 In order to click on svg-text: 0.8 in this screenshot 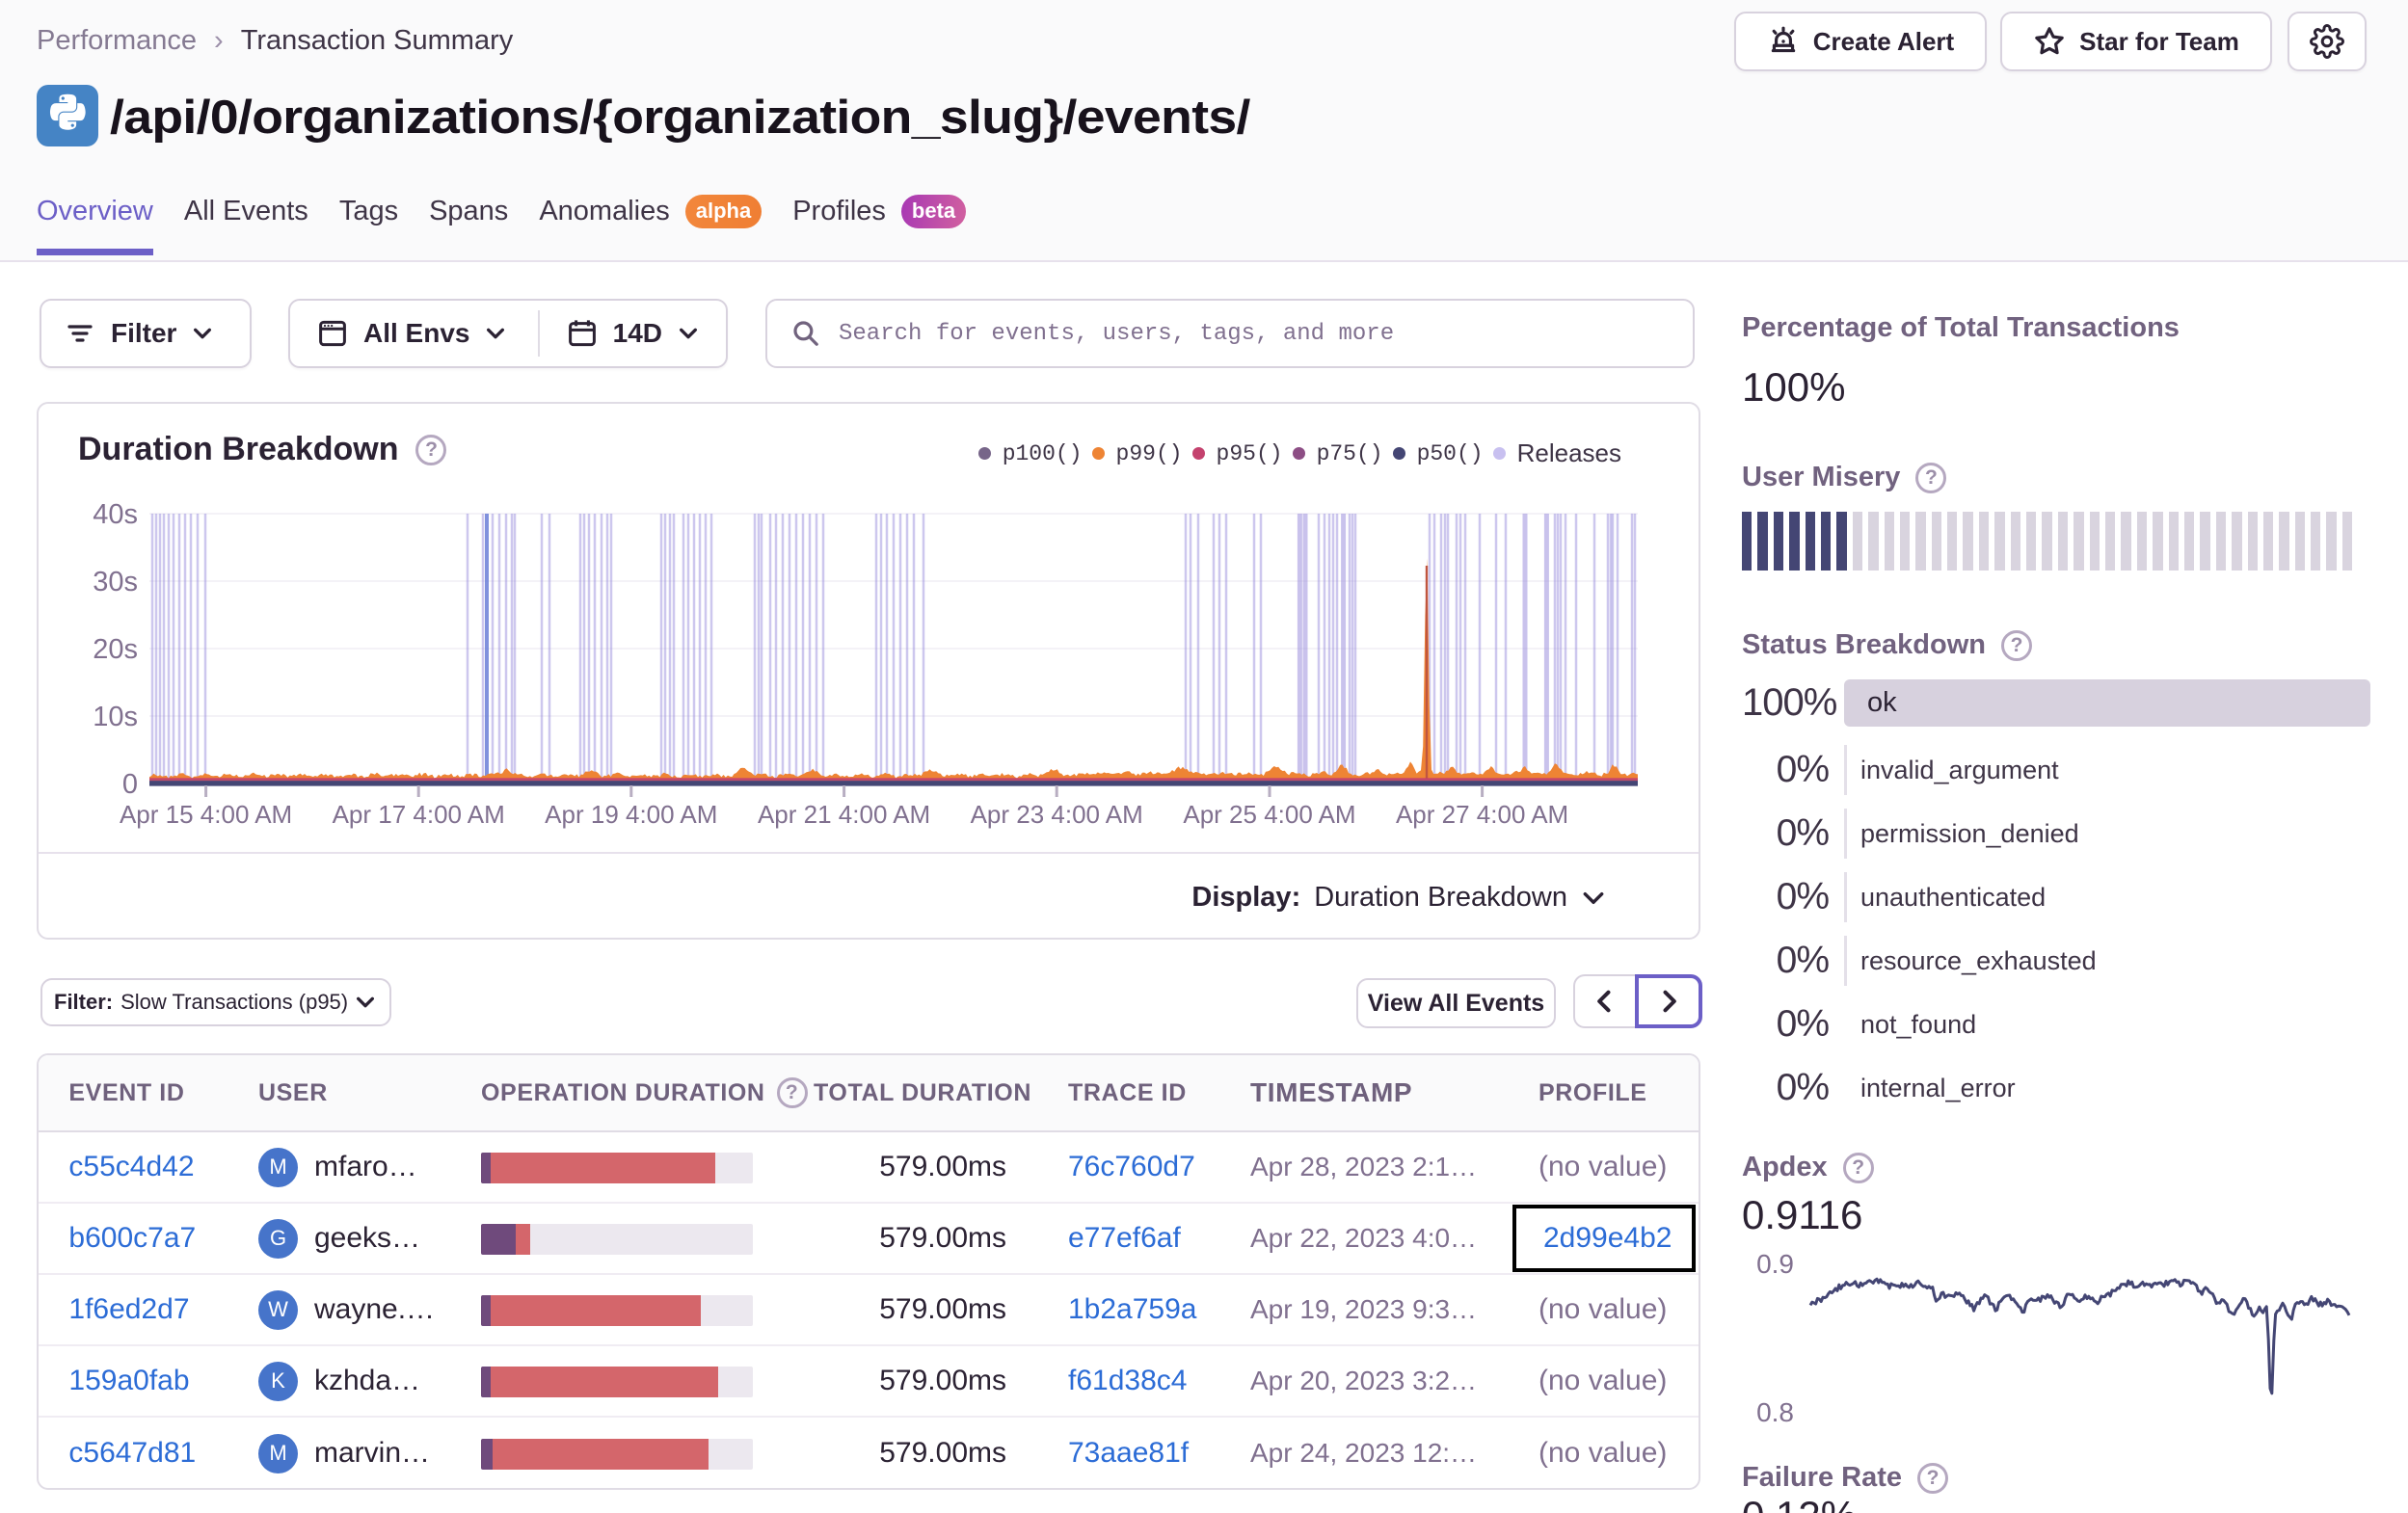, I will do `click(1775, 1412)`.